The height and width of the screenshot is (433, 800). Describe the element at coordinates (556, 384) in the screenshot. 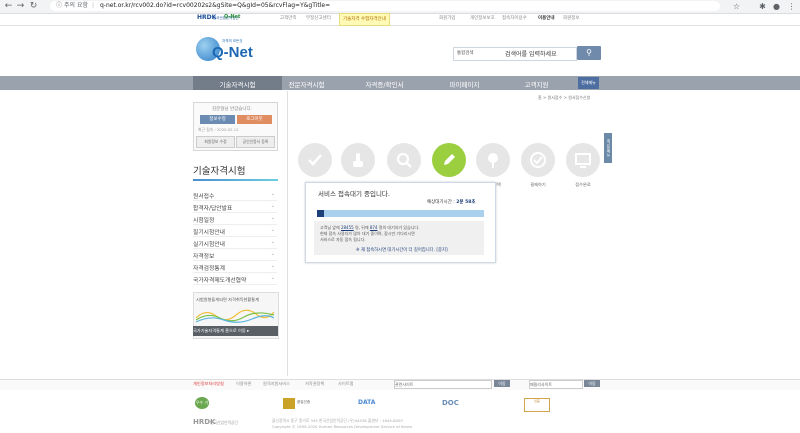

I see `family-sites-select: 패밀리사이트` at that location.